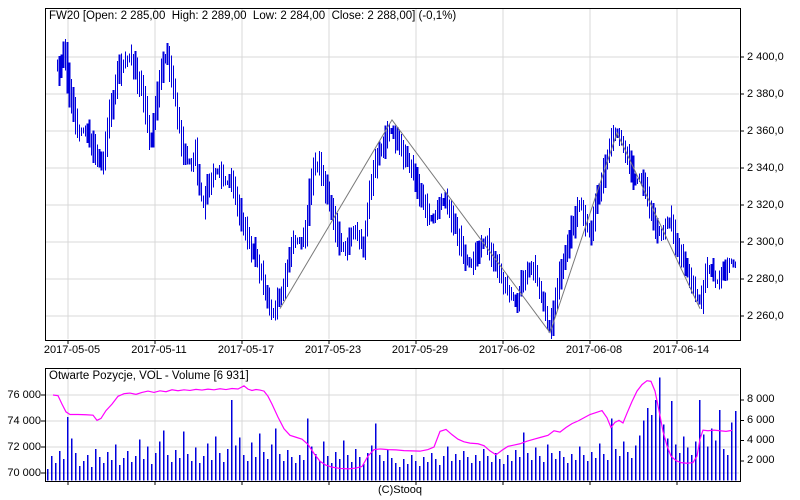  Describe the element at coordinates (765, 56) in the screenshot. I see `price-tick-label: 2 400,0` at that location.